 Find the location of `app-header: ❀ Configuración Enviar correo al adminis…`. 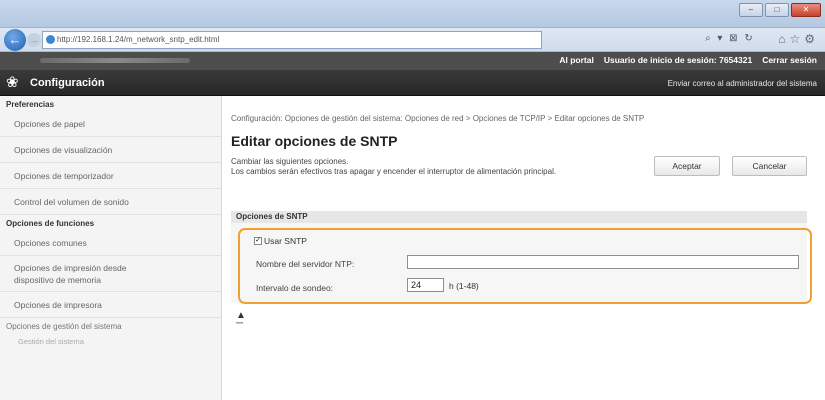

app-header: ❀ Configuración Enviar correo al adminis… is located at coordinates (412, 83).